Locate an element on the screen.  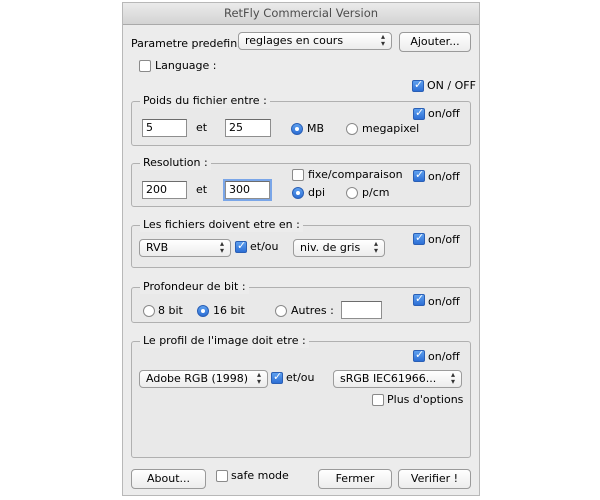
resolution-onoff-label: on/off is located at coordinates (444, 176).